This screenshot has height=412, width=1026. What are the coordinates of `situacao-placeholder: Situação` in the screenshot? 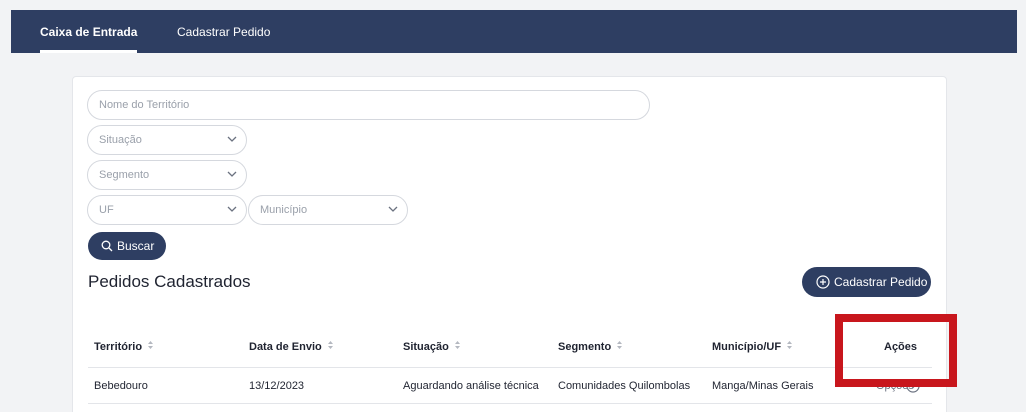 It's located at (120, 140).